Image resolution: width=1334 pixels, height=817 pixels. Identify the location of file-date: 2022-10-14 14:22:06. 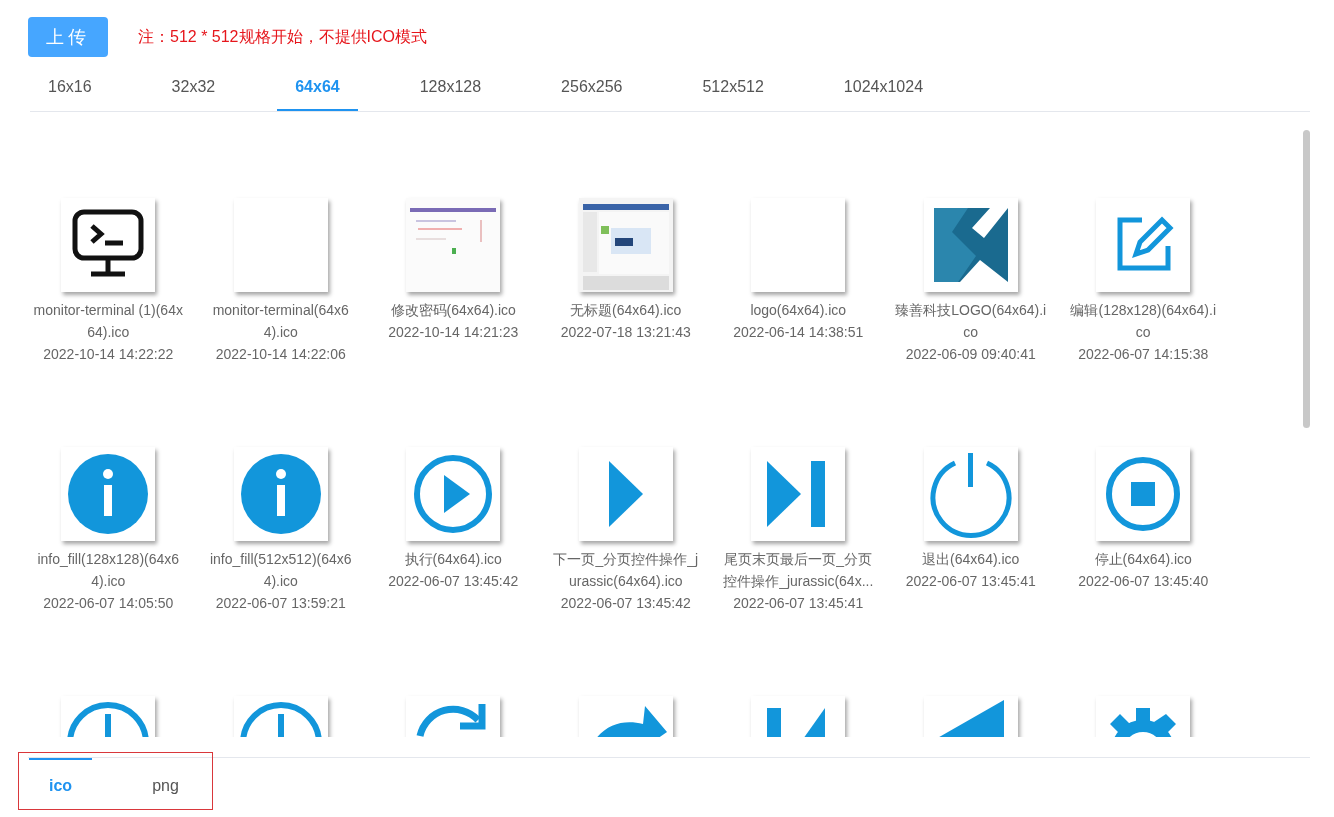
(280, 354).